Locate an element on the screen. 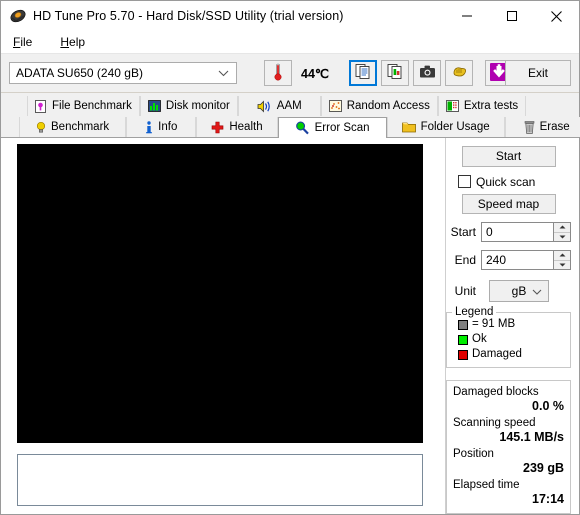 The width and height of the screenshot is (580, 515). tab-label: Benchmark is located at coordinates (80, 127).